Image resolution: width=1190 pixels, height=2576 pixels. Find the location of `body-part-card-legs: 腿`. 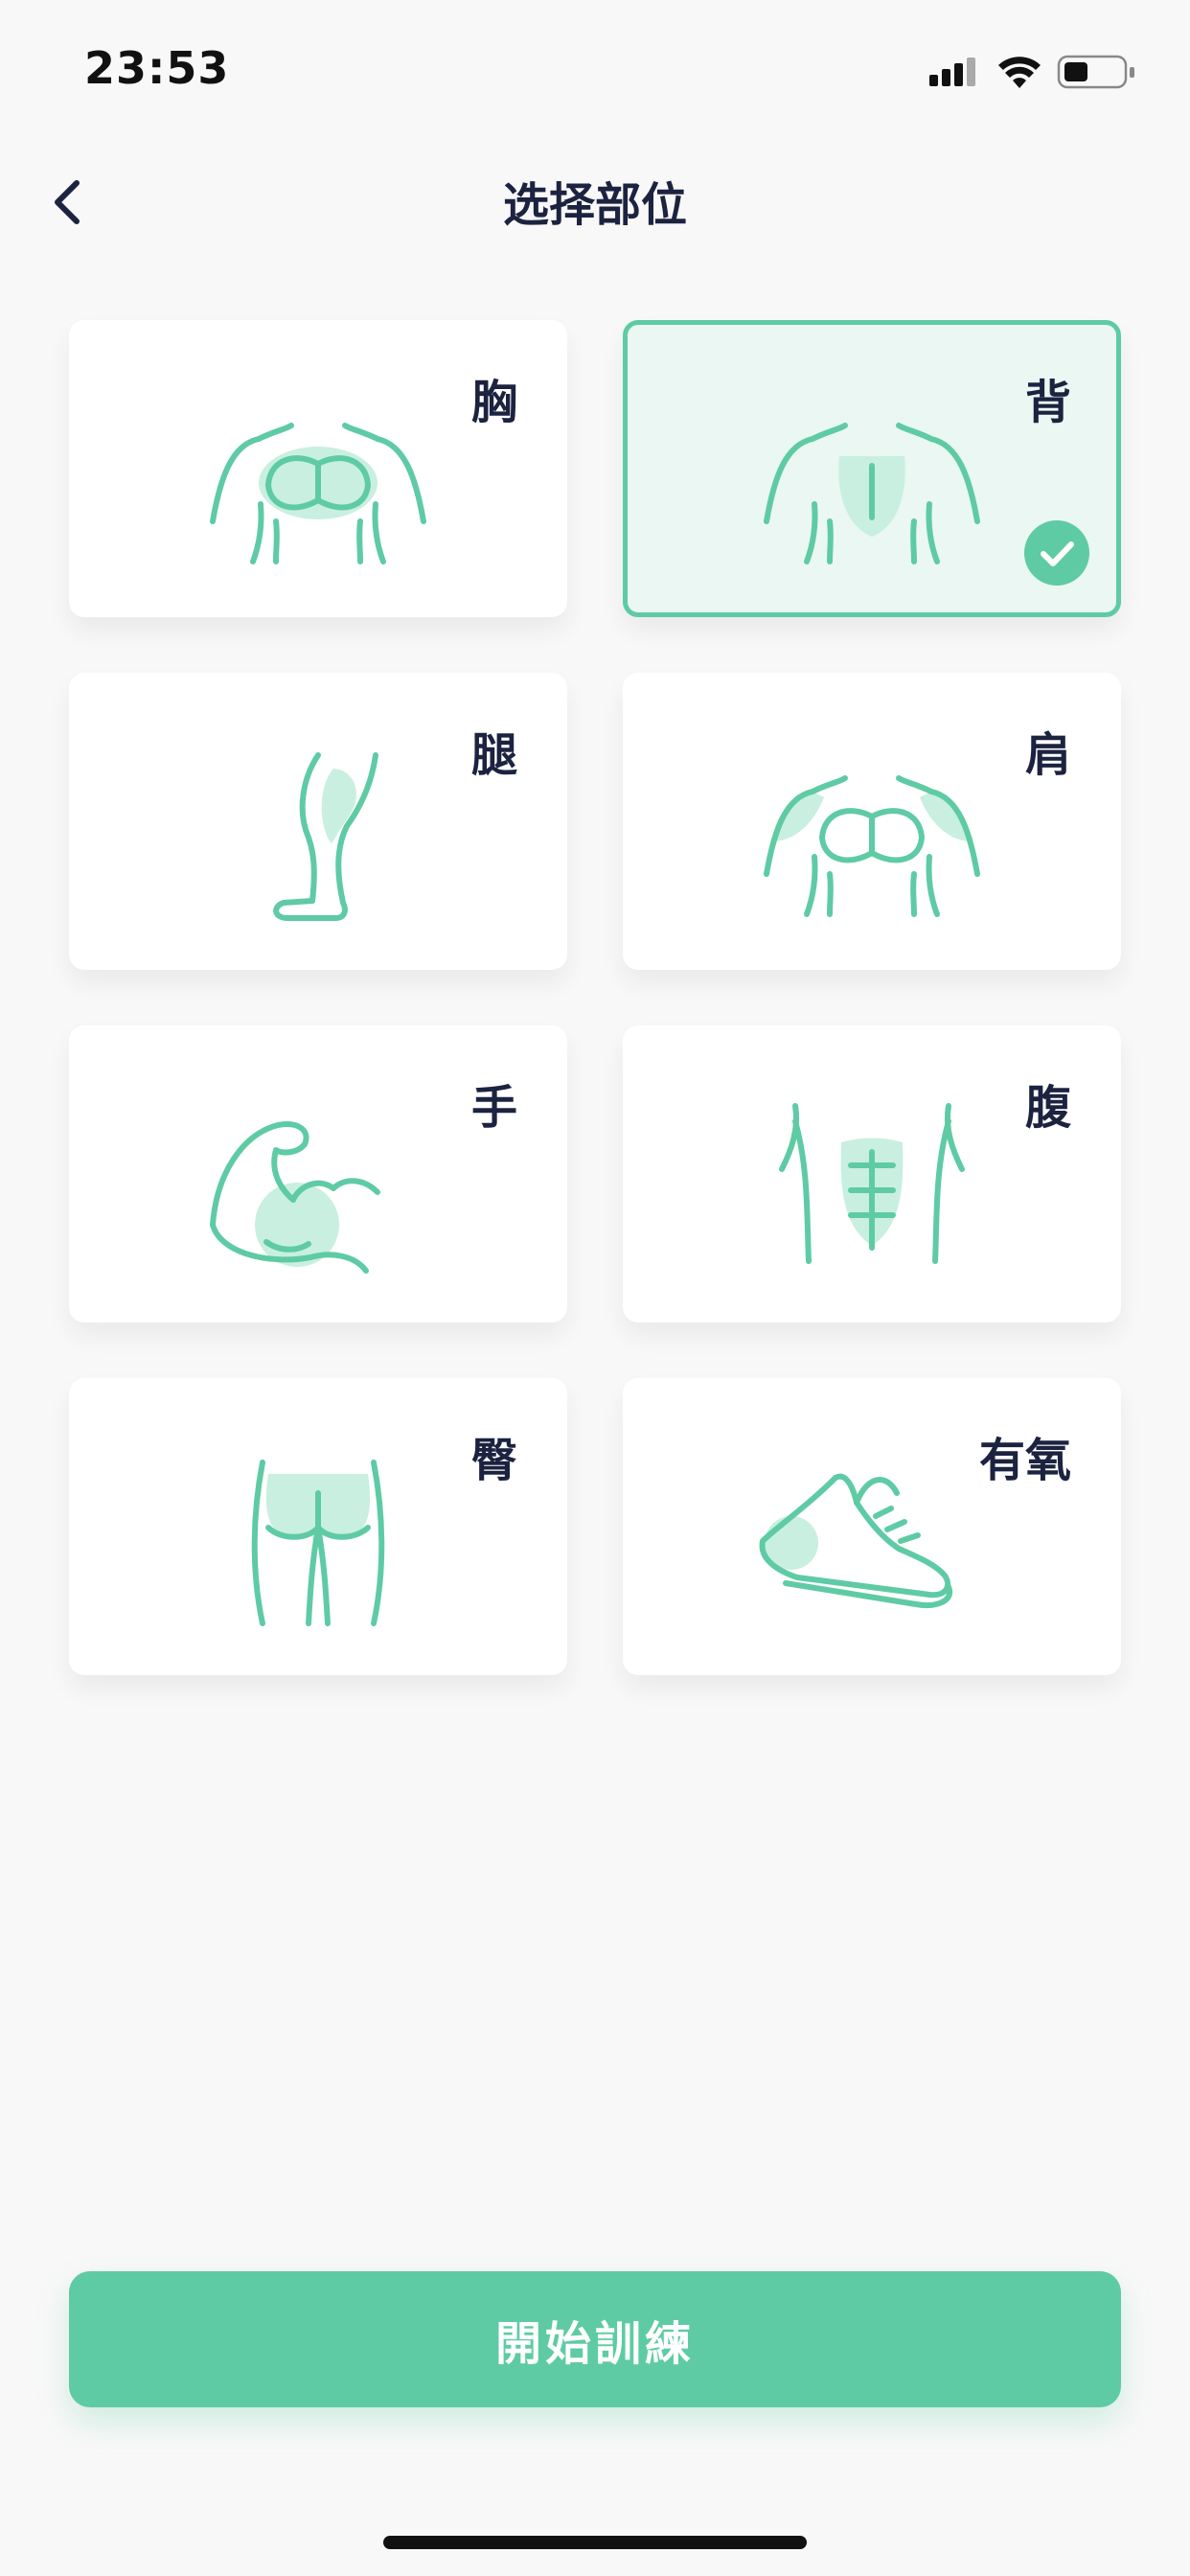

body-part-card-legs: 腿 is located at coordinates (318, 821).